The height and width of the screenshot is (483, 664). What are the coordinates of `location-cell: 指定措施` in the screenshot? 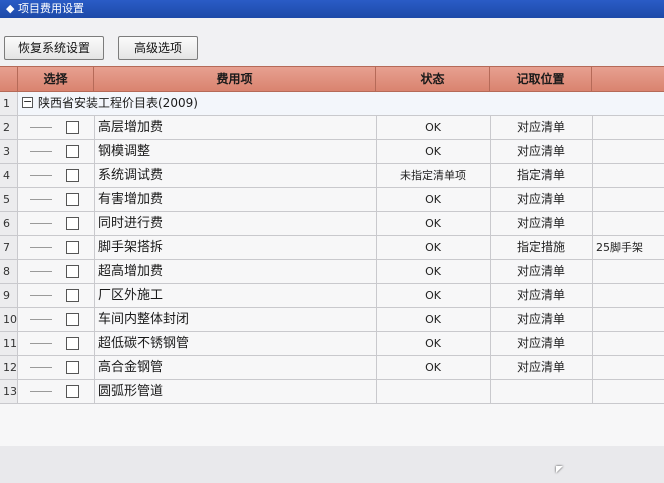 It's located at (541, 247).